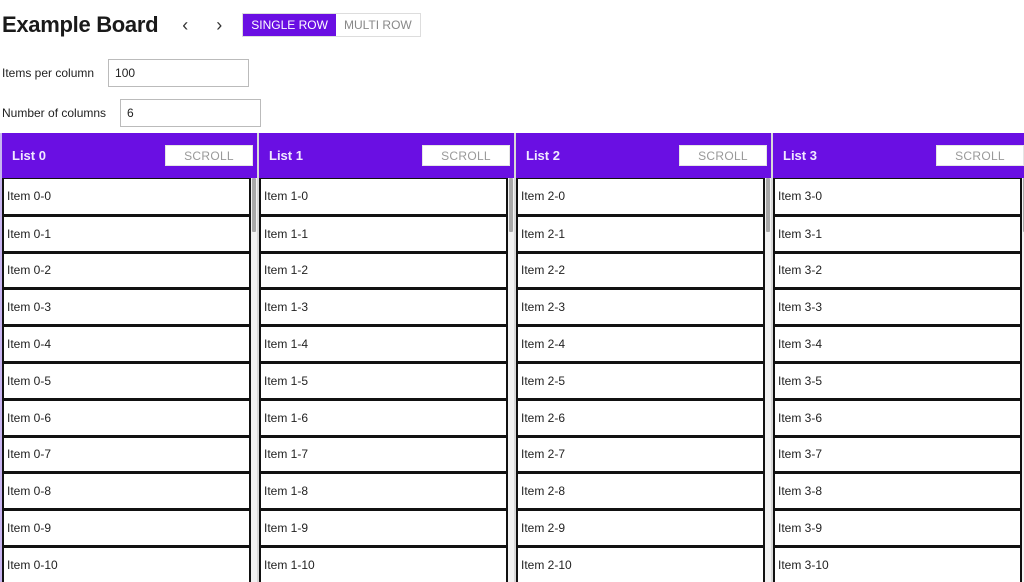 This screenshot has width=1024, height=582. I want to click on list-item: Item 1-8, so click(383, 491).